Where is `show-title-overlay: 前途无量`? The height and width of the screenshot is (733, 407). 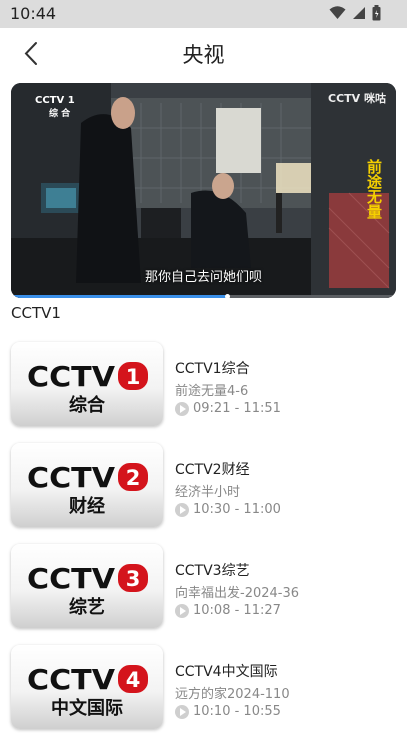
show-title-overlay: 前途无量 is located at coordinates (374, 189).